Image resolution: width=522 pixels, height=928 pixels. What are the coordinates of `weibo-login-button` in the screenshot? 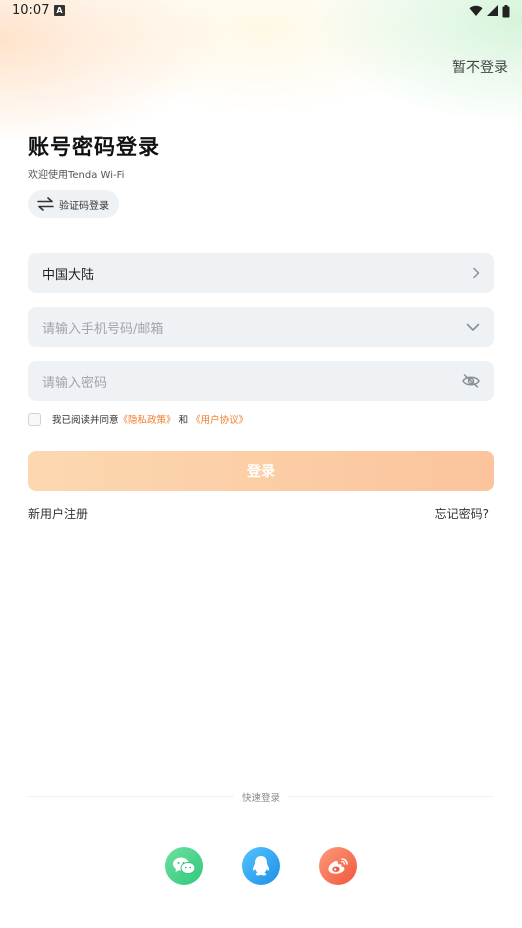 It's located at (338, 866).